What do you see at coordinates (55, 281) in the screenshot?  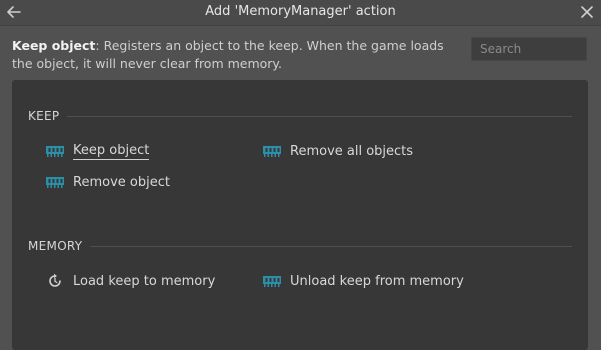 I see `reload-icon` at bounding box center [55, 281].